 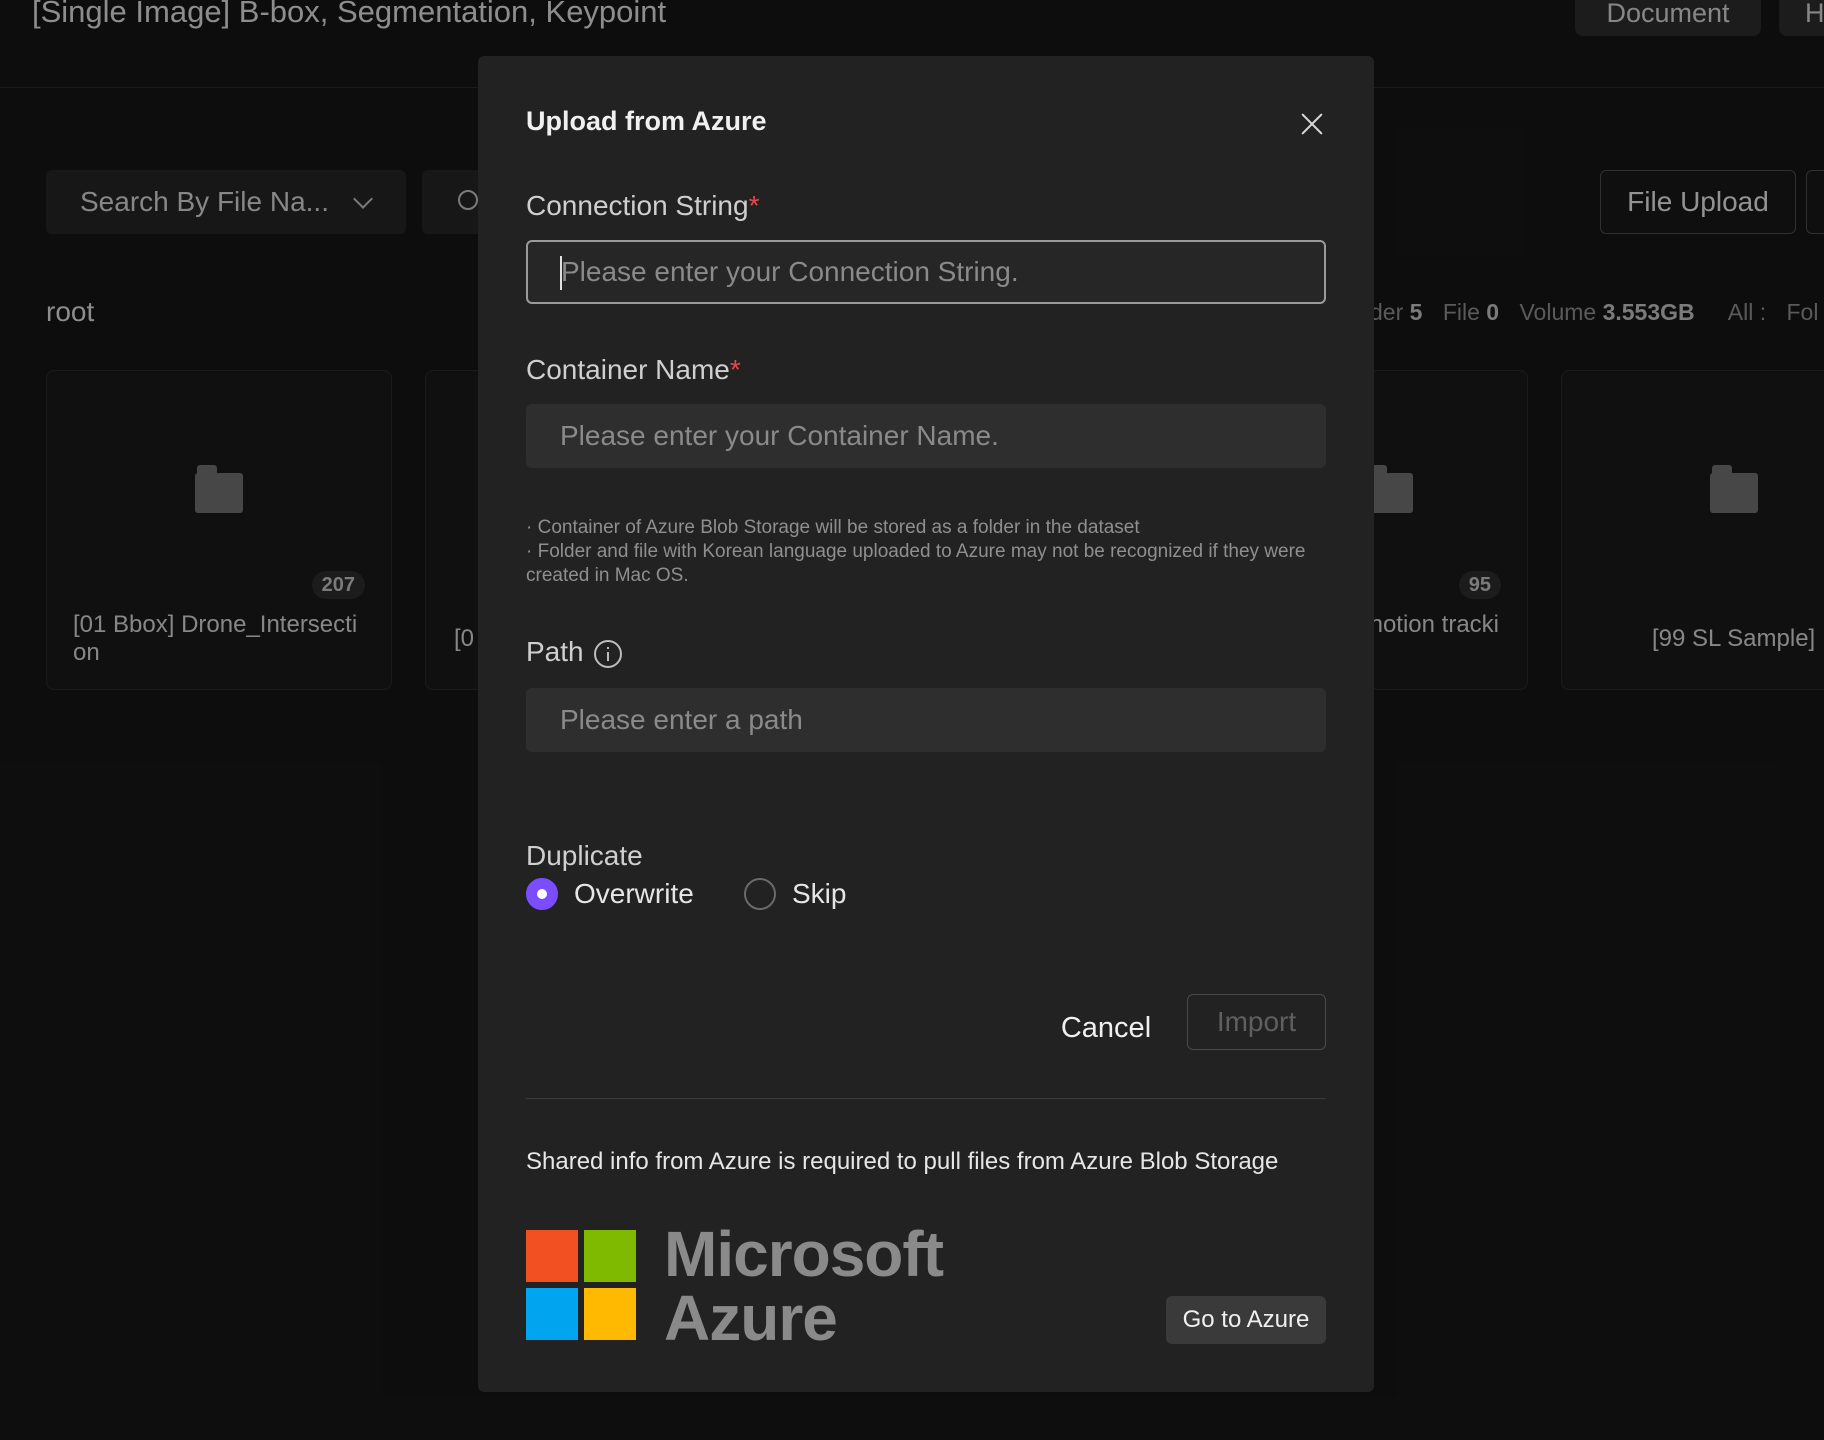 What do you see at coordinates (926, 720) in the screenshot?
I see `path-input` at bounding box center [926, 720].